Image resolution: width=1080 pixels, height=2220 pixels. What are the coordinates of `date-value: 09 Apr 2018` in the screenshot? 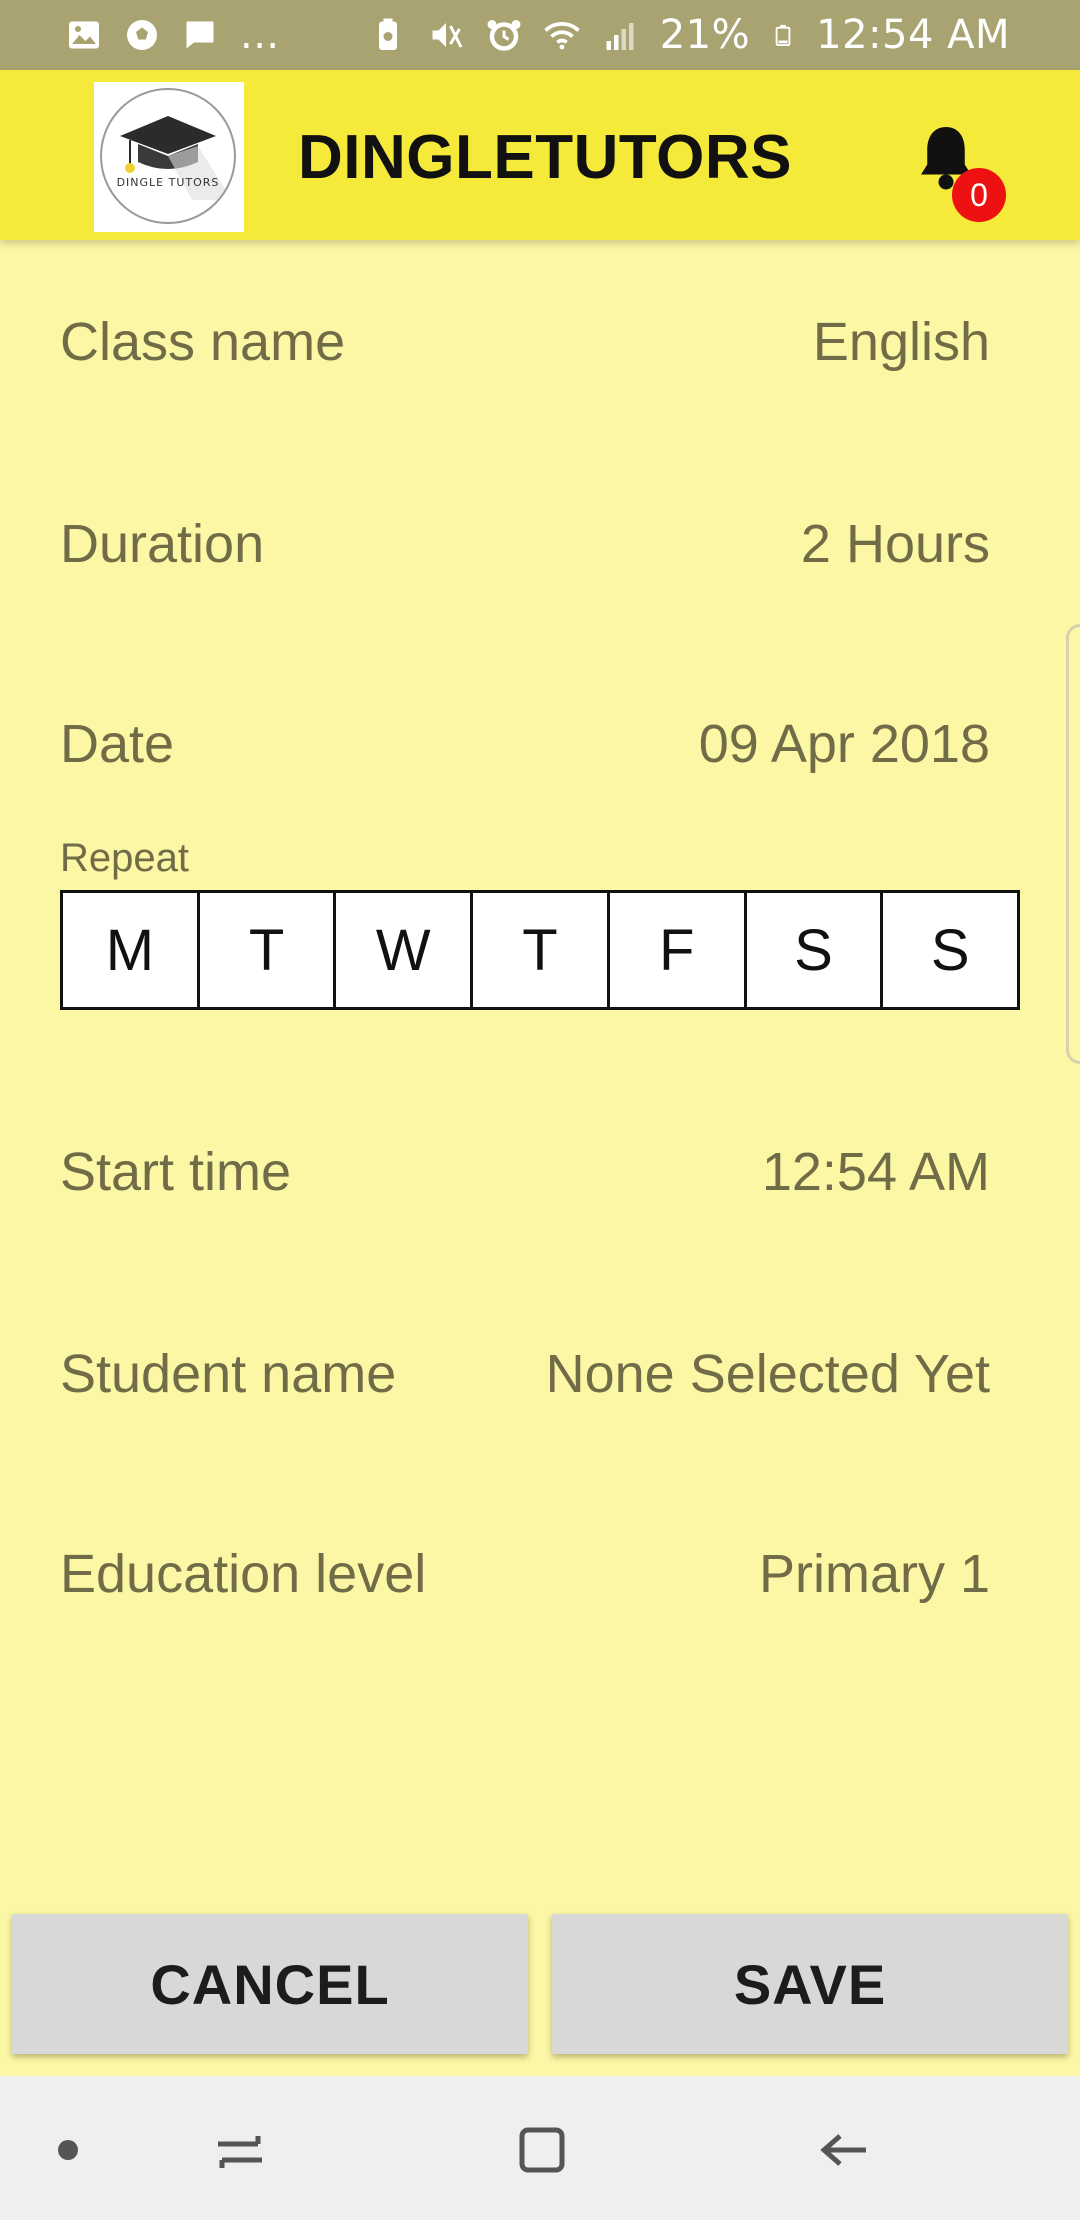 It's located at (844, 744).